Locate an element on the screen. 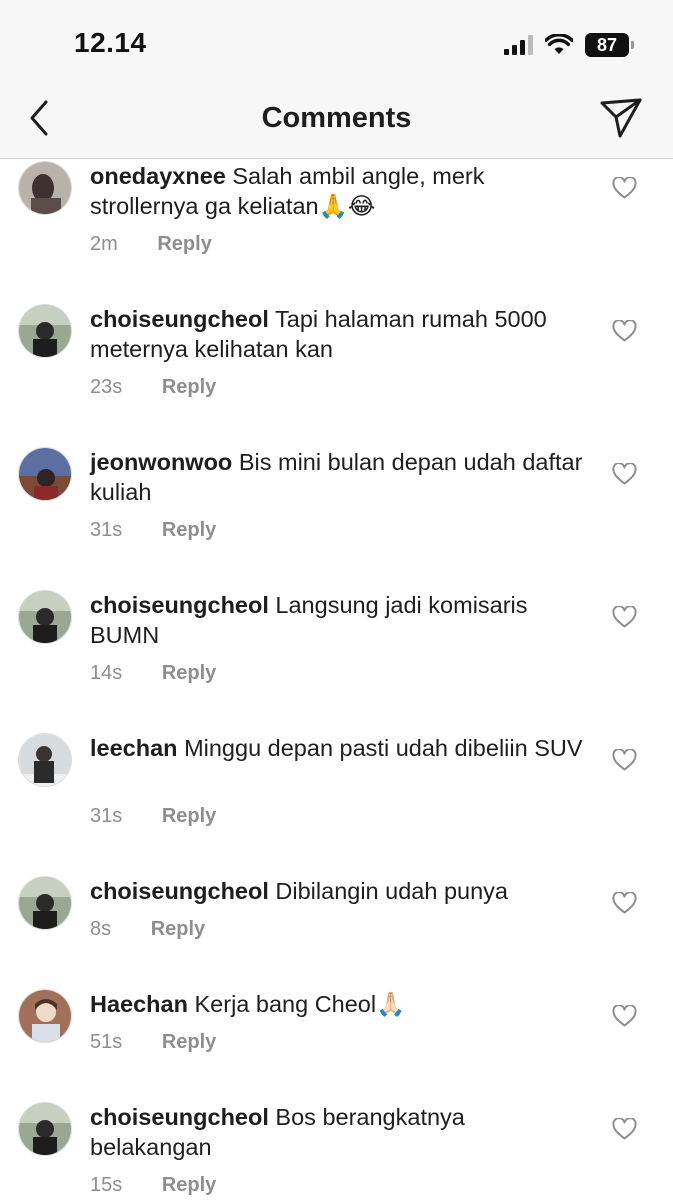 The width and height of the screenshot is (673, 1200). comment-body: Dibilangin udah punya is located at coordinates (391, 891).